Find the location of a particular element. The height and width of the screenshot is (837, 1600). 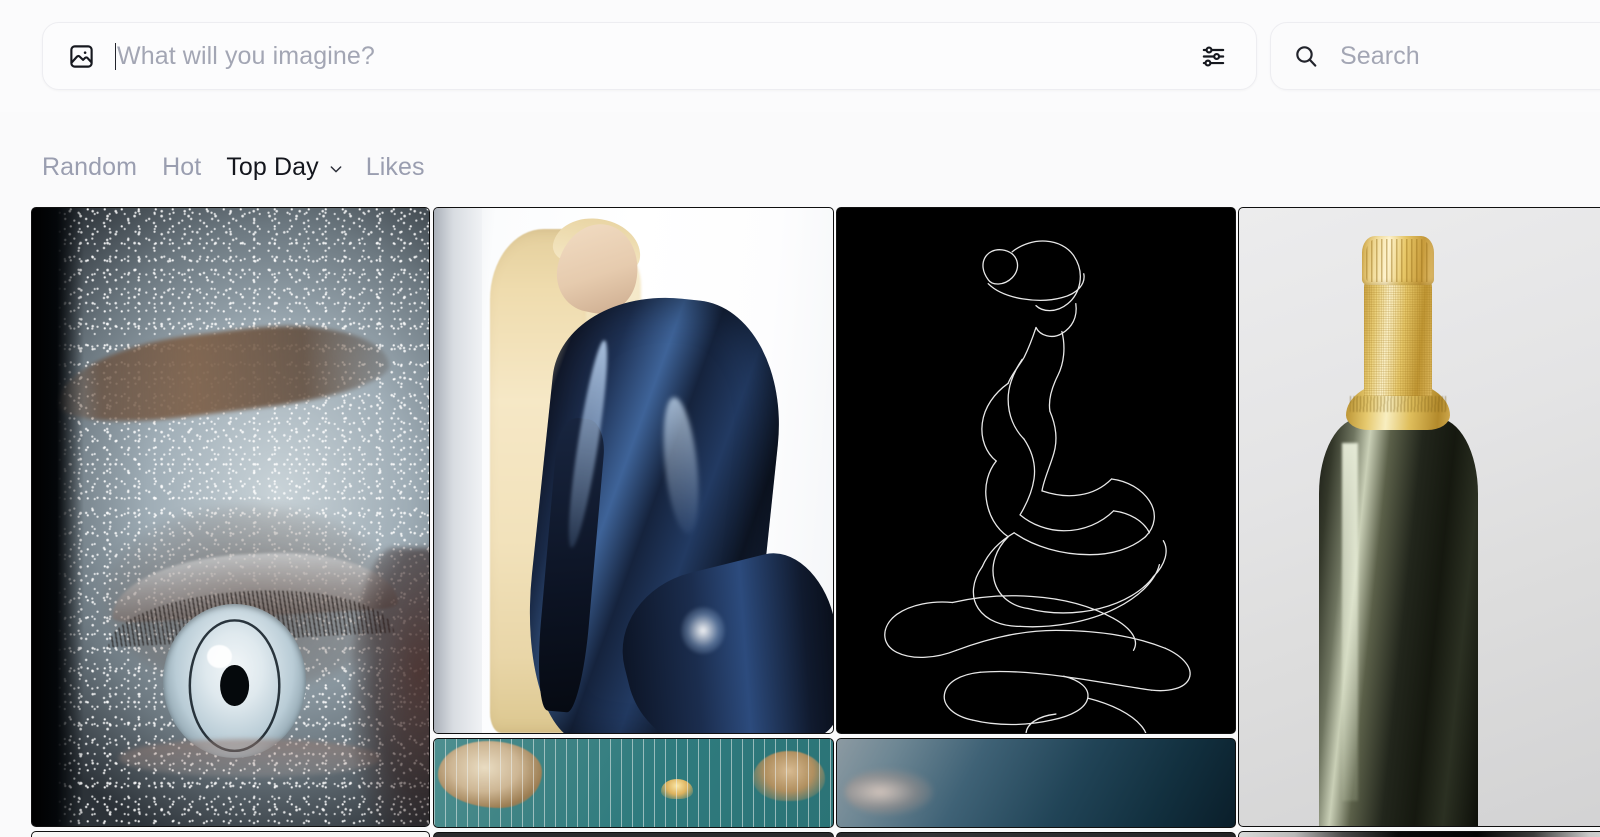

tab-random-label: Random is located at coordinates (90, 167).